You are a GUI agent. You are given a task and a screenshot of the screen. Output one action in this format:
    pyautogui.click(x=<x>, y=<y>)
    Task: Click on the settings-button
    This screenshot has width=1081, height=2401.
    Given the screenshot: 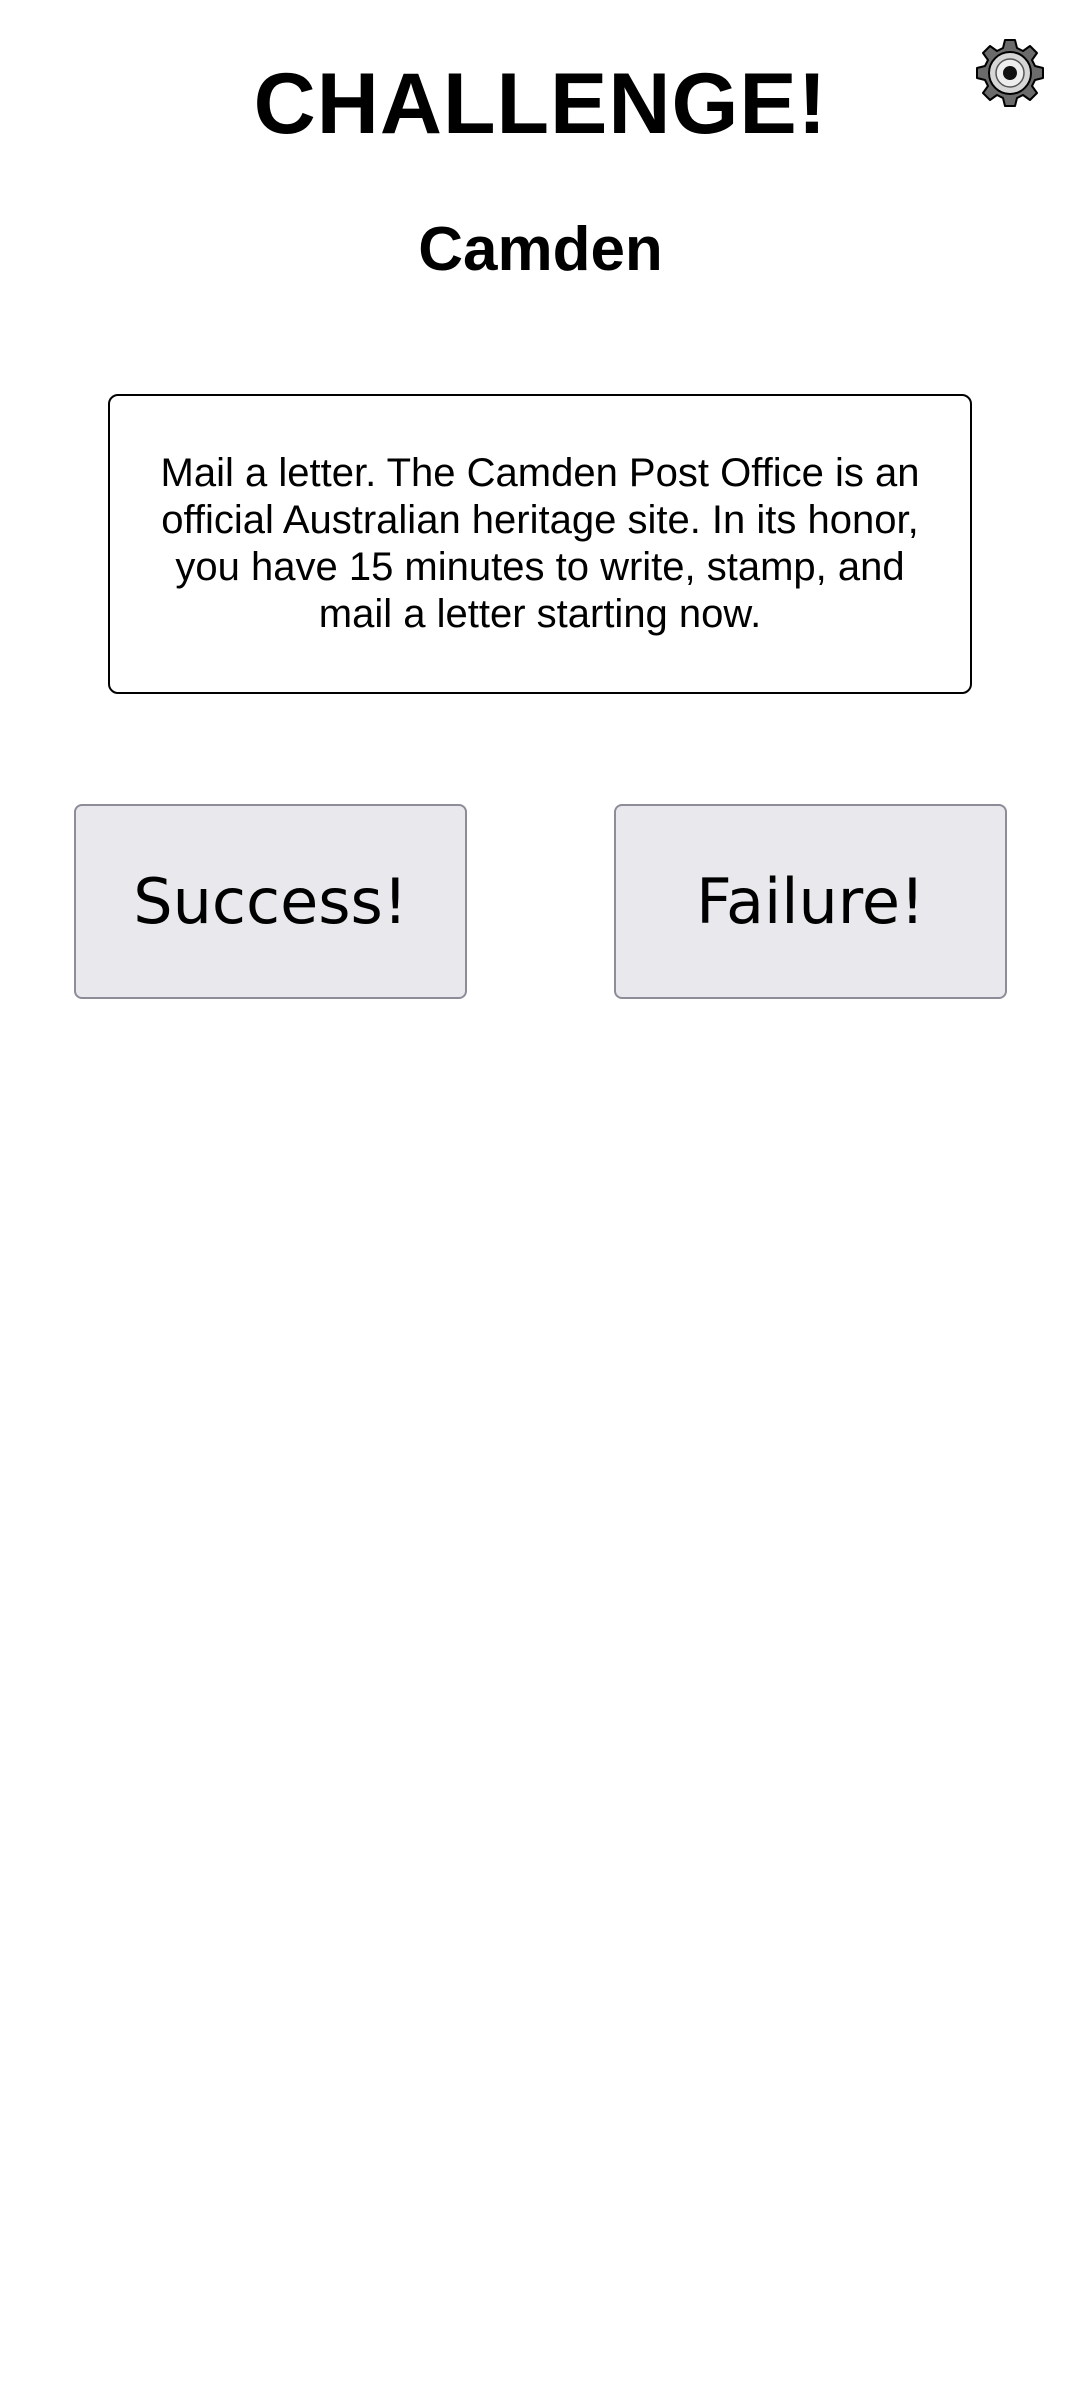 What is the action you would take?
    pyautogui.click(x=1010, y=73)
    